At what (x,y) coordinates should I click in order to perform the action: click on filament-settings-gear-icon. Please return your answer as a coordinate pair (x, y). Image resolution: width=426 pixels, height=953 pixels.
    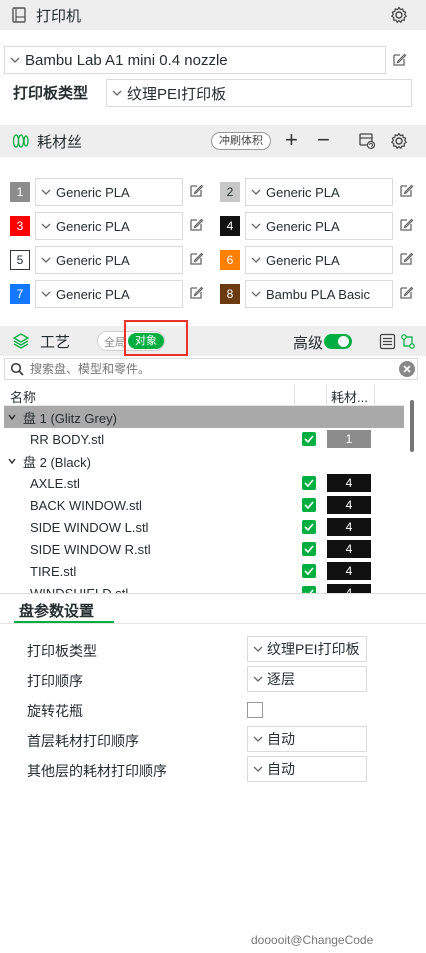
    Looking at the image, I should click on (399, 141).